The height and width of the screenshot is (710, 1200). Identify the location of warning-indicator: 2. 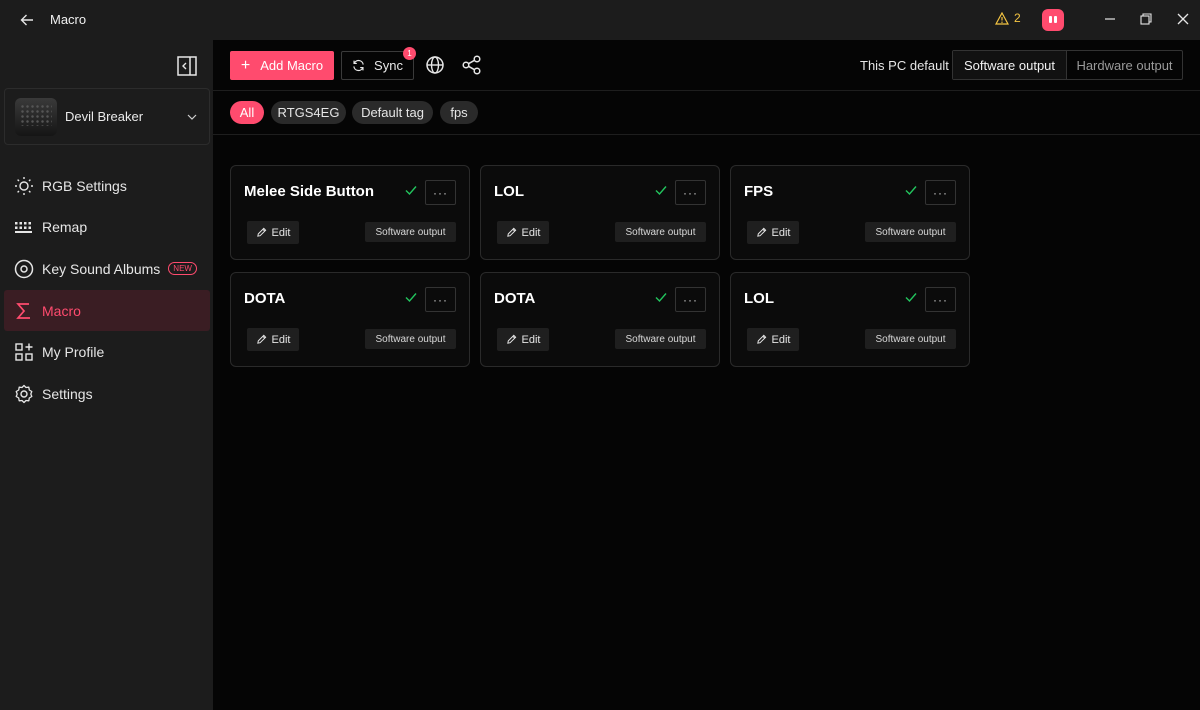
(1008, 18).